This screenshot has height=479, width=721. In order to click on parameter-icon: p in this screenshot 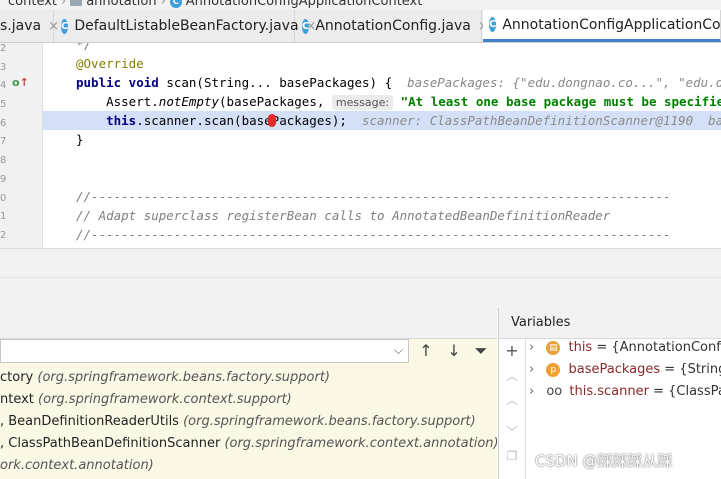, I will do `click(553, 369)`.